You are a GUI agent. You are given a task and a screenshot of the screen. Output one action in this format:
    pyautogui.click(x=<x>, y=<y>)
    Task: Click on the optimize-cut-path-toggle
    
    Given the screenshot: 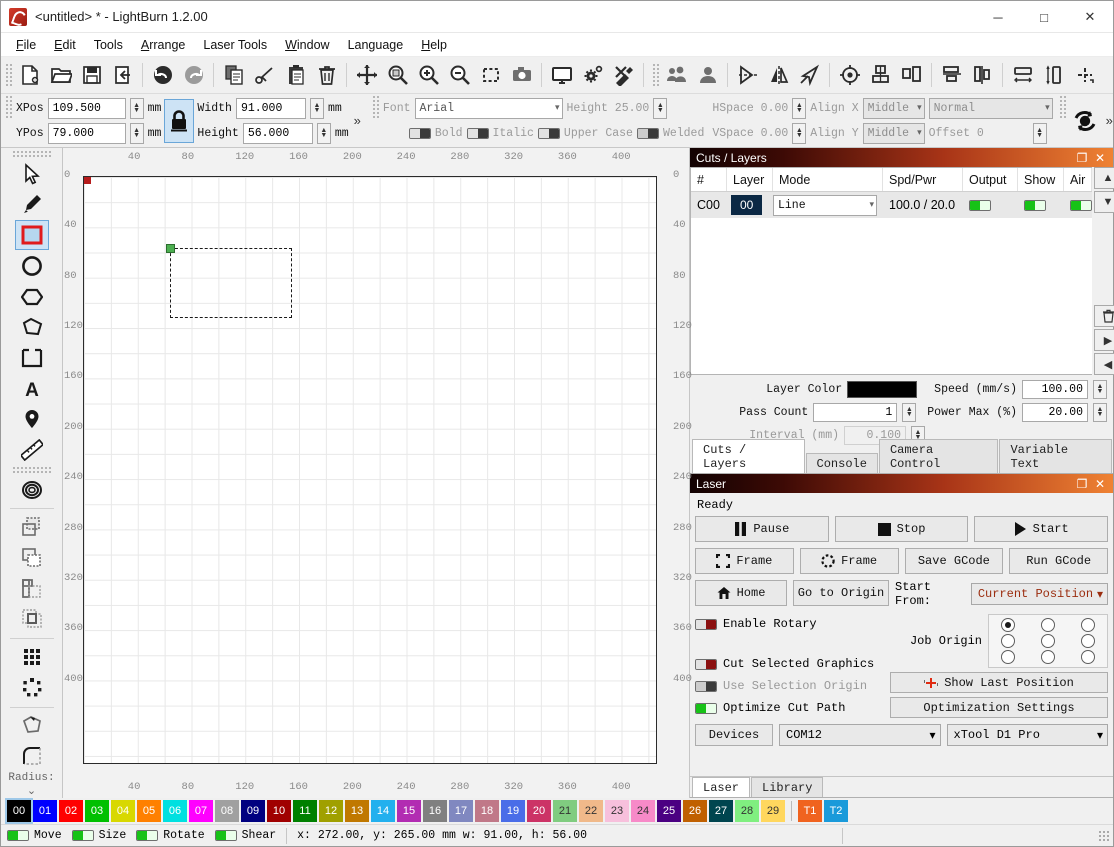 What is the action you would take?
    pyautogui.click(x=706, y=708)
    